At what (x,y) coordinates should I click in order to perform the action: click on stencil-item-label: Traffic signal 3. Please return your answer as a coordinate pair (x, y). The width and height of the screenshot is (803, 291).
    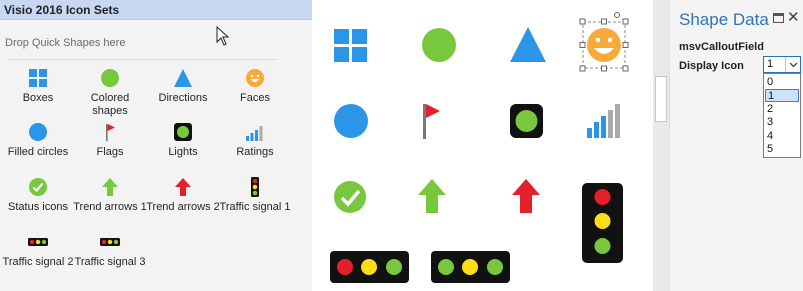
    Looking at the image, I should click on (110, 262).